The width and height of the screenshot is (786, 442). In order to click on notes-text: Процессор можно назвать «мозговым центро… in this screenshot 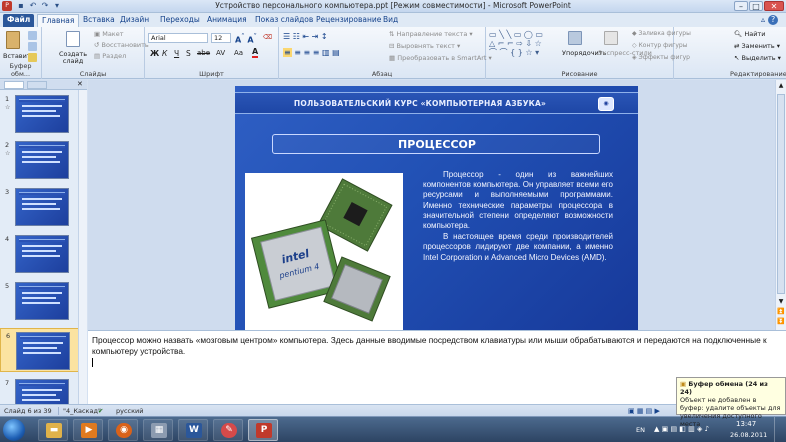, I will do `click(429, 346)`.